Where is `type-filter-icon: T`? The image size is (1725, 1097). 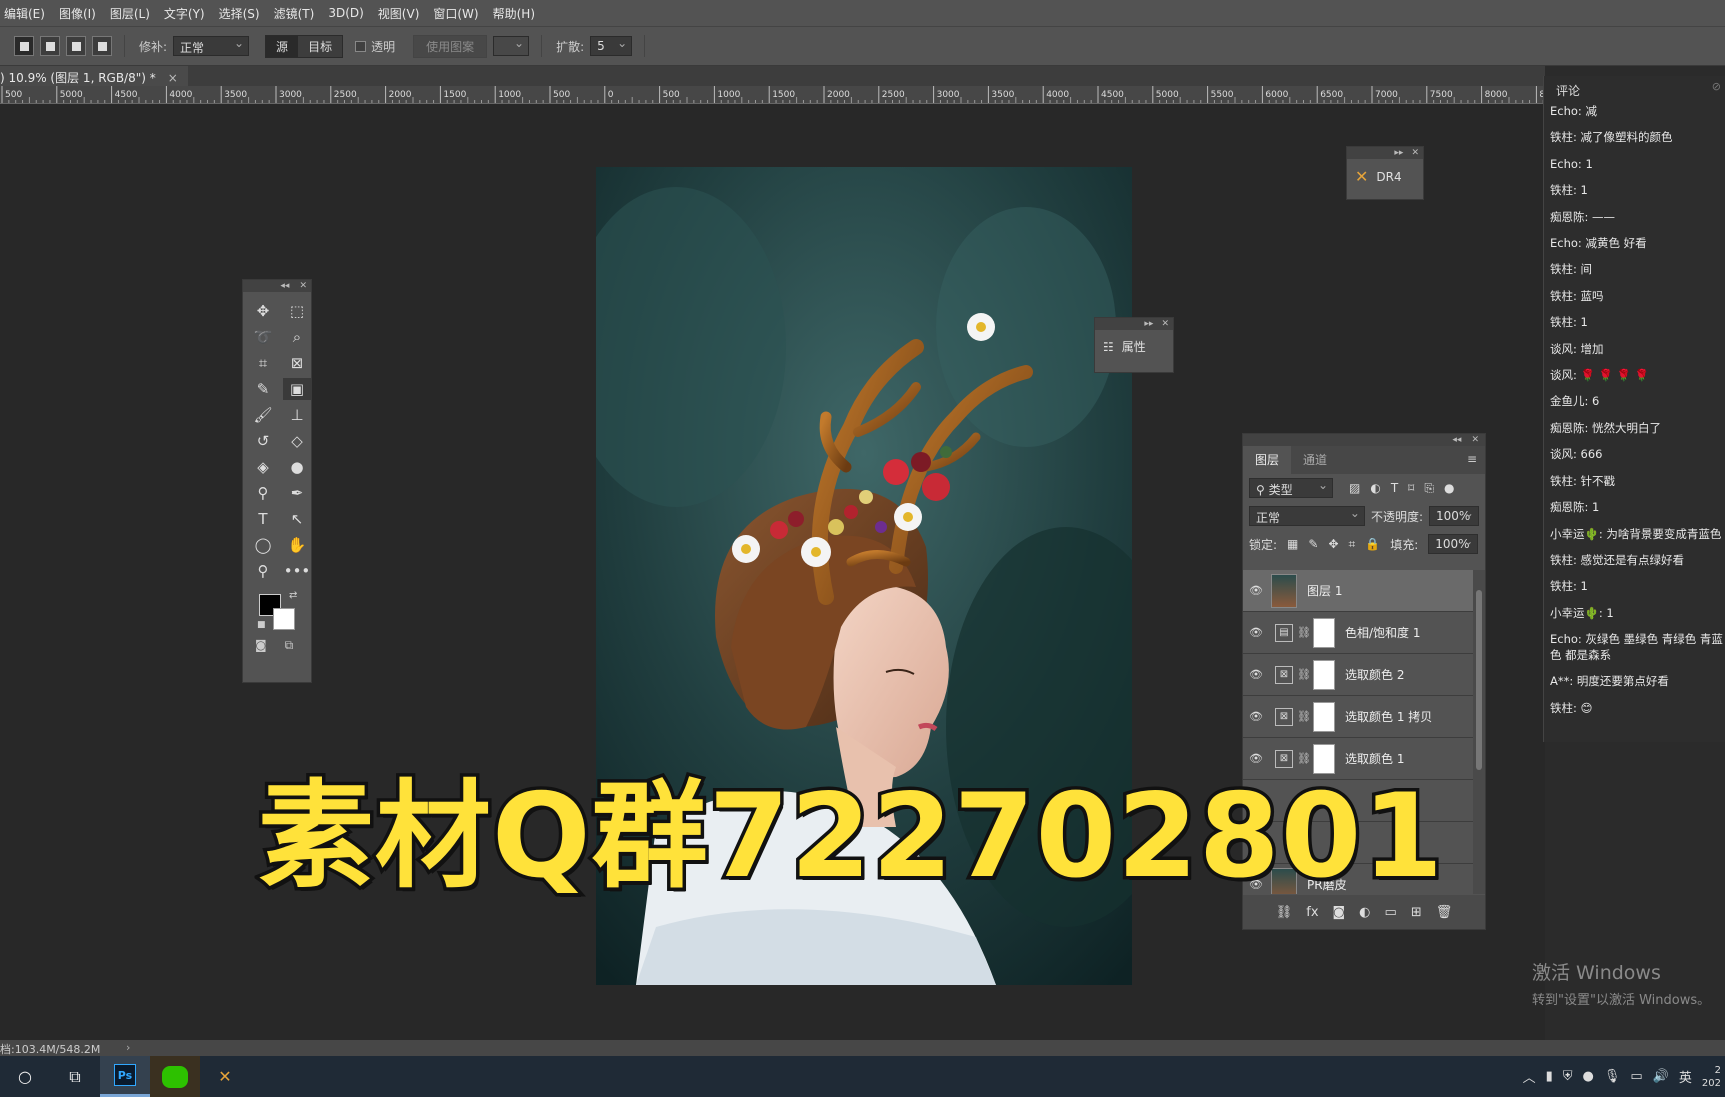 type-filter-icon: T is located at coordinates (1394, 488).